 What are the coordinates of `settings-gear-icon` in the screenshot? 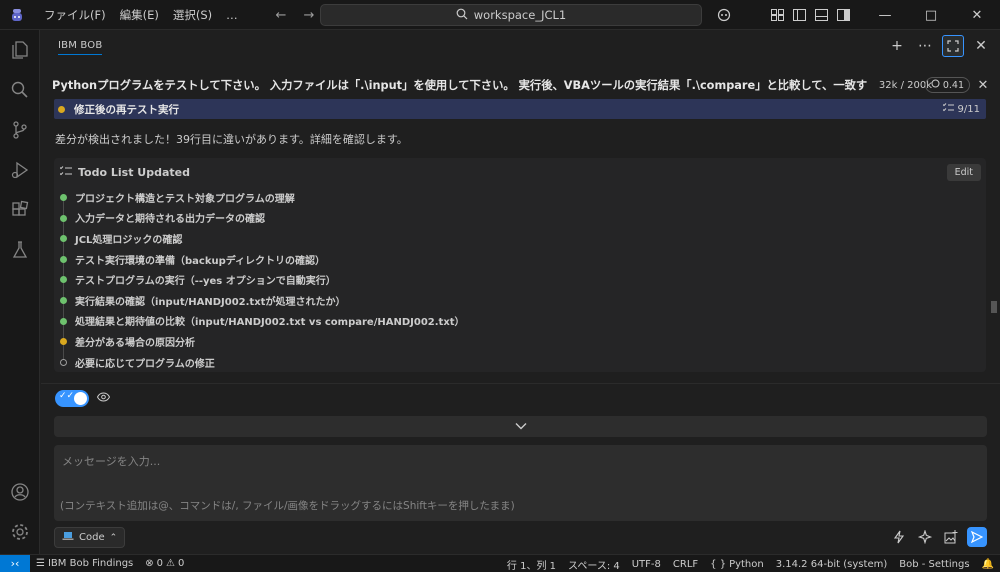 It's located at (20, 532).